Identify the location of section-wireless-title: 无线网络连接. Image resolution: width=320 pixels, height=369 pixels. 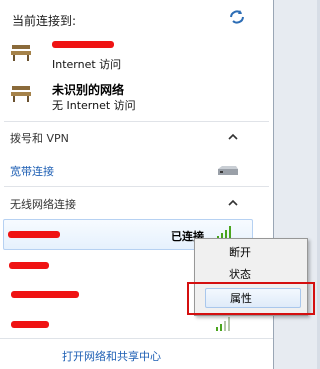
(43, 204).